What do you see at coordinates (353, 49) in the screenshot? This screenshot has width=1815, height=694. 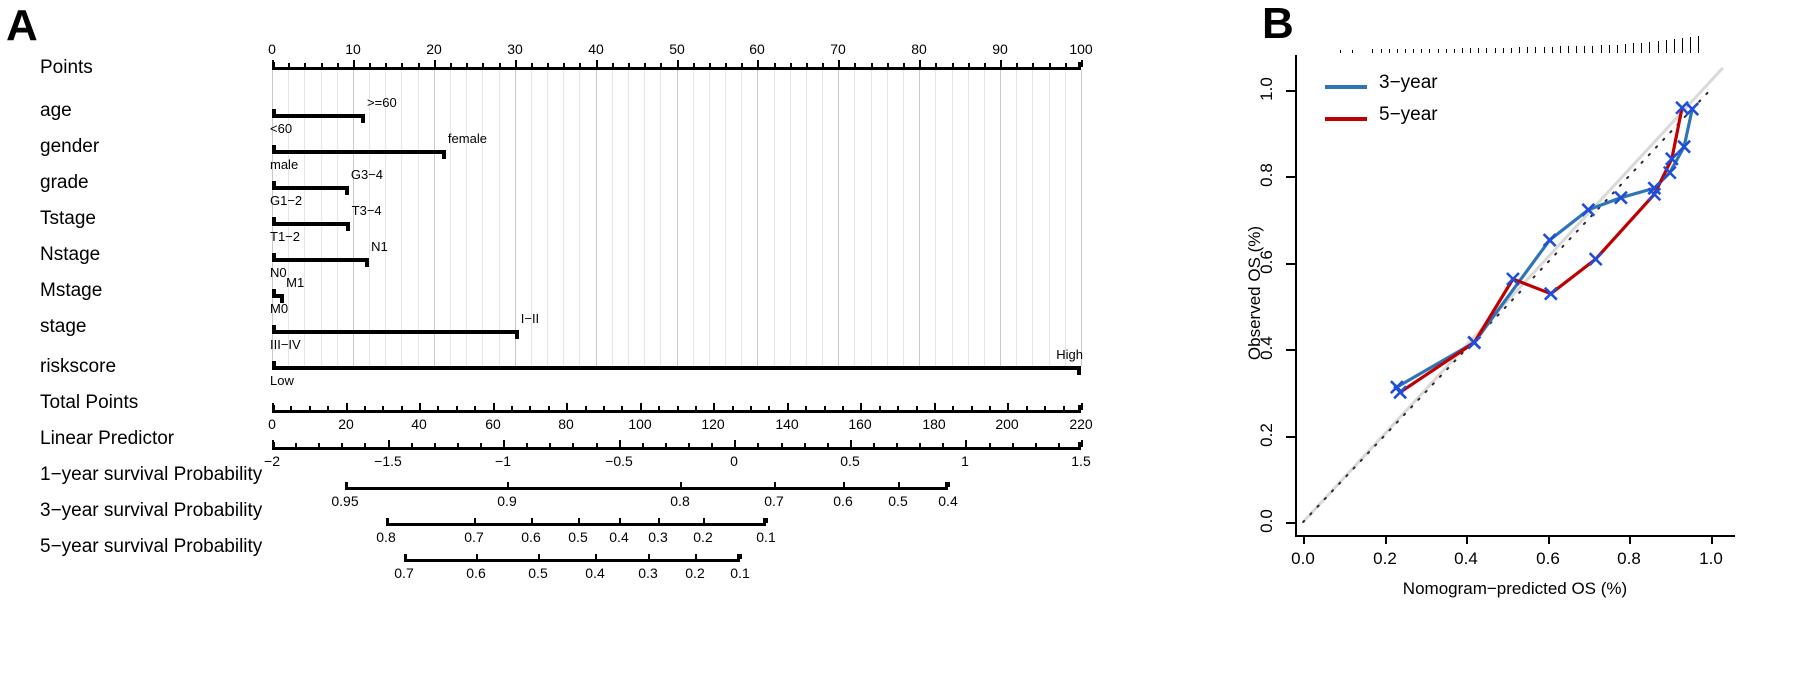 I see `points-axis-tick-label: 10` at bounding box center [353, 49].